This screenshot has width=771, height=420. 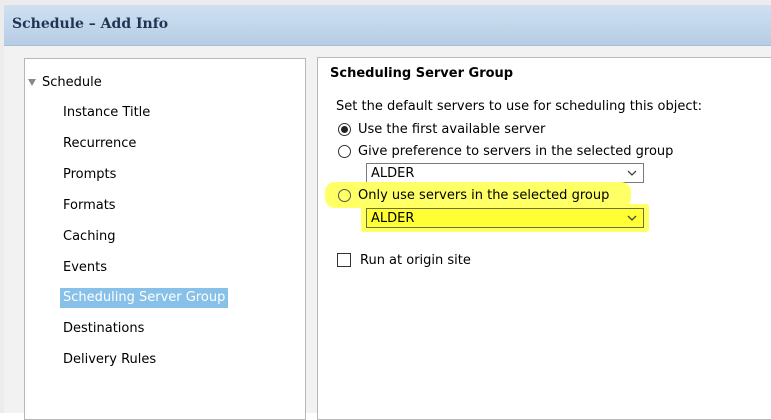 What do you see at coordinates (144, 298) in the screenshot?
I see `nav-item-scheduling-server-group: Scheduling Server Group` at bounding box center [144, 298].